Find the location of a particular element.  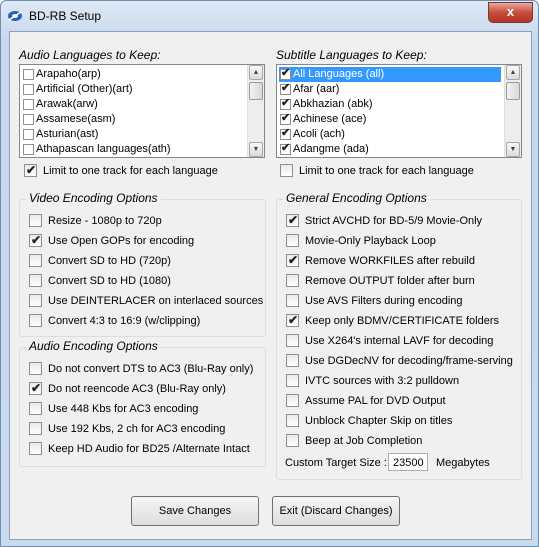

list-item-adangme-ada: ✔ Adangme (ada) is located at coordinates (390, 149).